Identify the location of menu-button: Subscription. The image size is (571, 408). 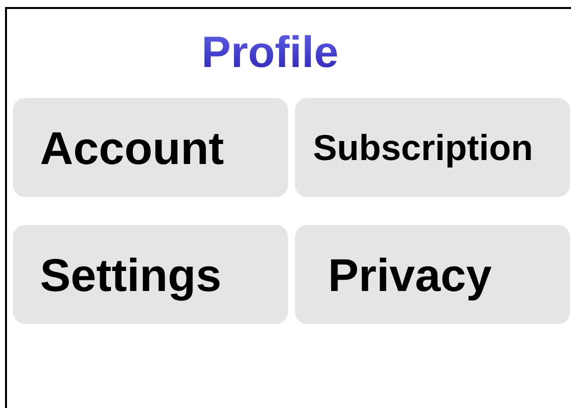
(432, 147).